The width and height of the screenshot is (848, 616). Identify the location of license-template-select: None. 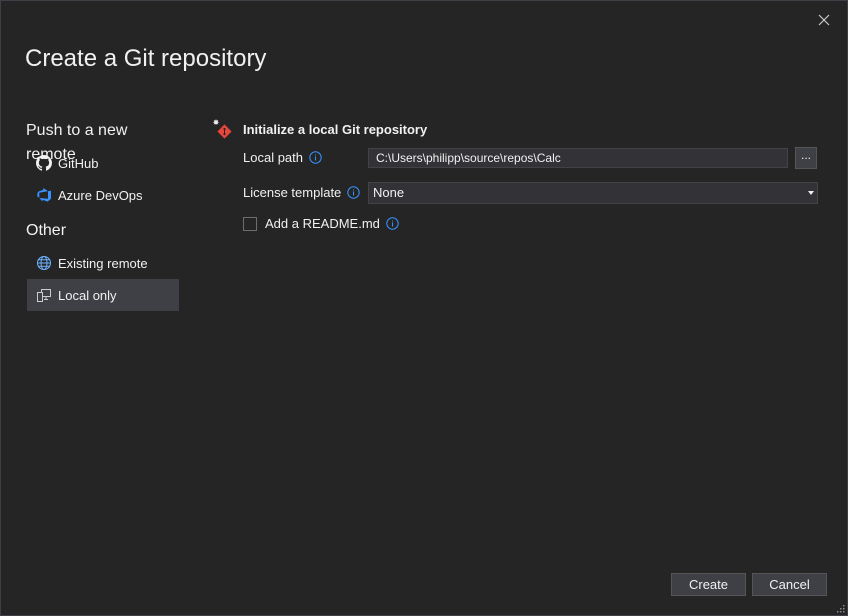
(593, 193).